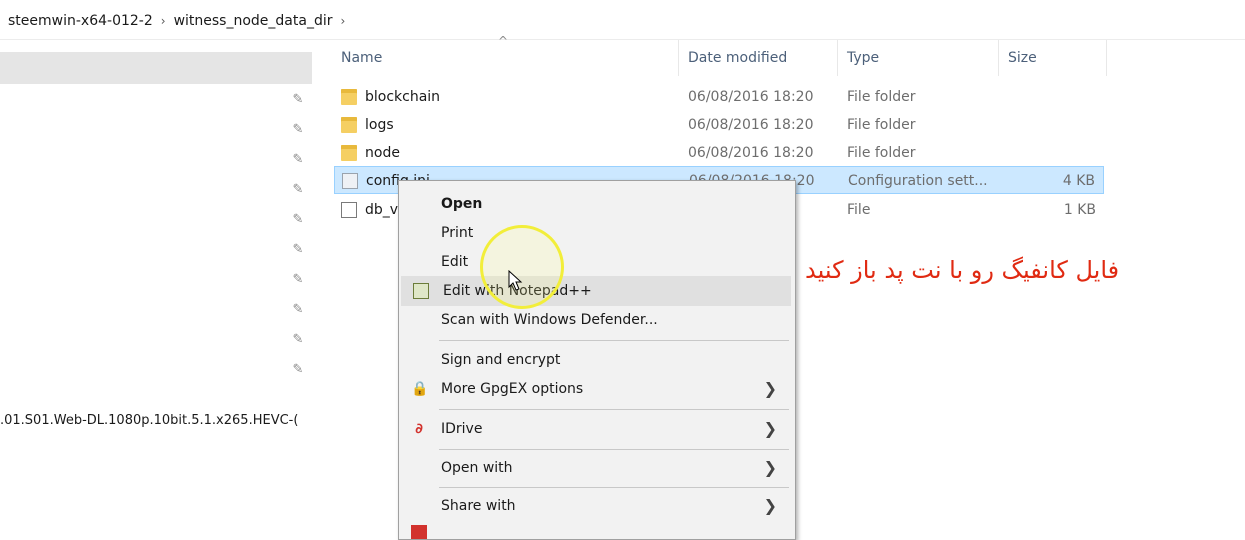 Image resolution: width=1245 pixels, height=540 pixels. I want to click on lock-icon: 🔒, so click(420, 389).